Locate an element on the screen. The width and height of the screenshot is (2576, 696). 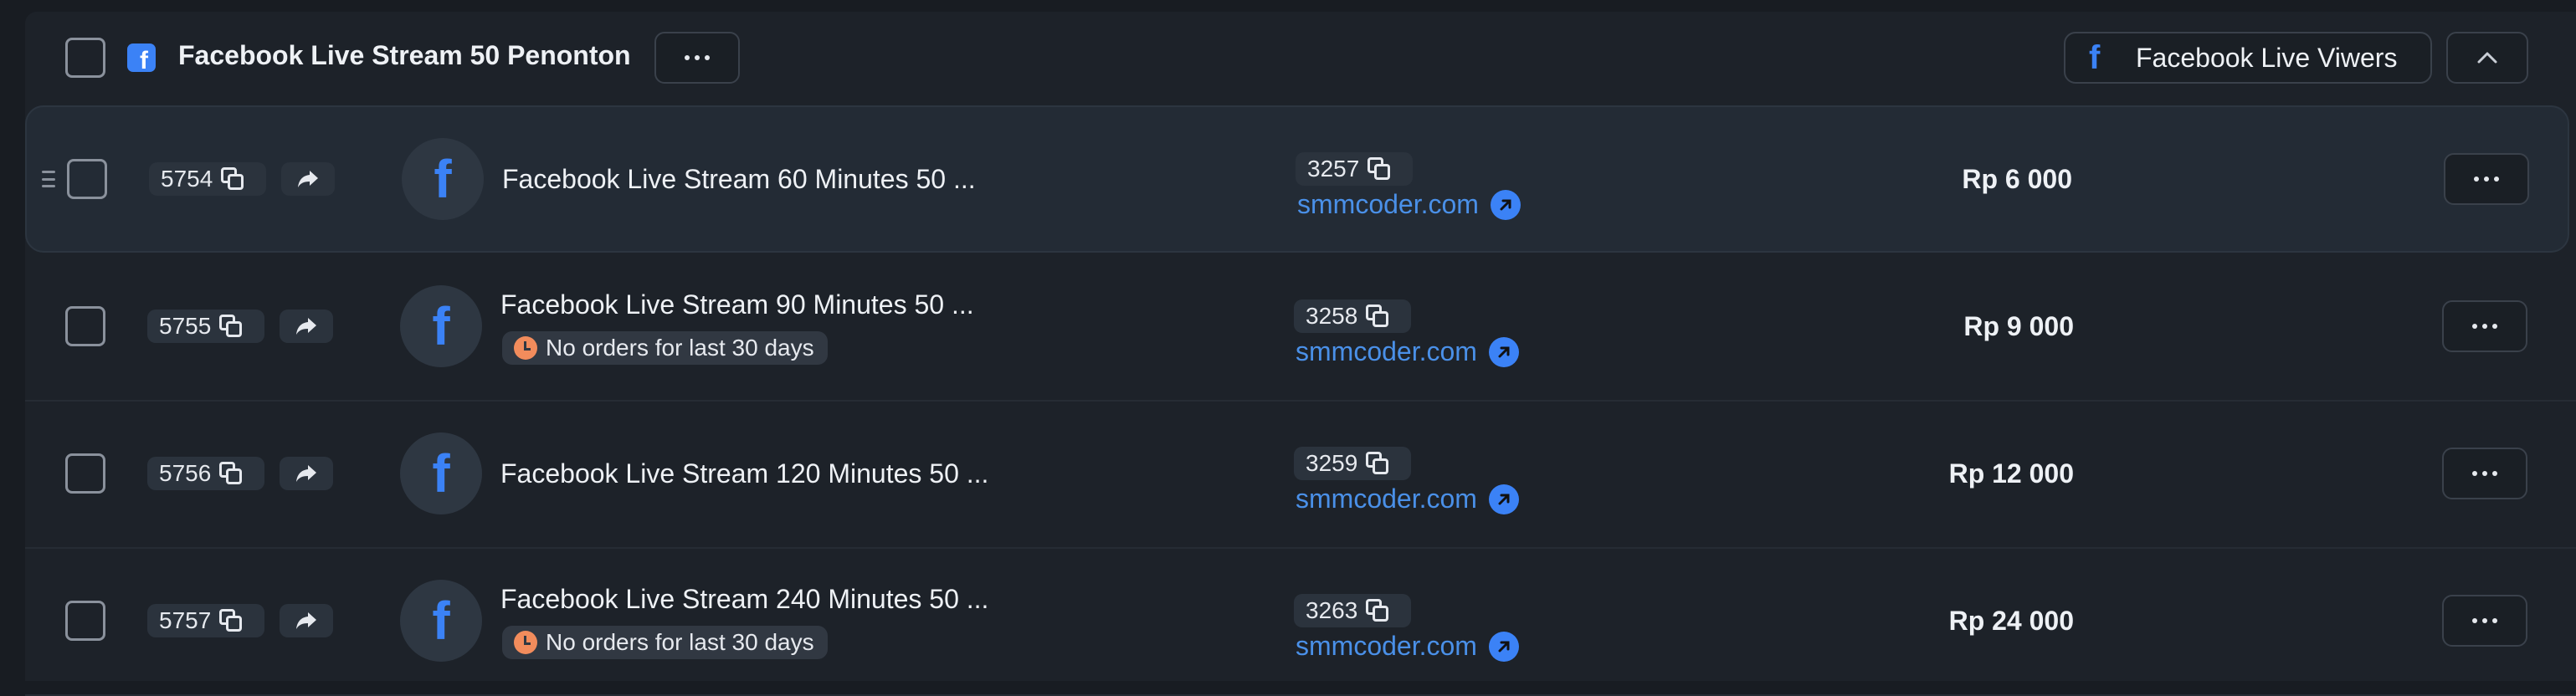
category-chip: f Facebook Live Viwers is located at coordinates (2248, 58).